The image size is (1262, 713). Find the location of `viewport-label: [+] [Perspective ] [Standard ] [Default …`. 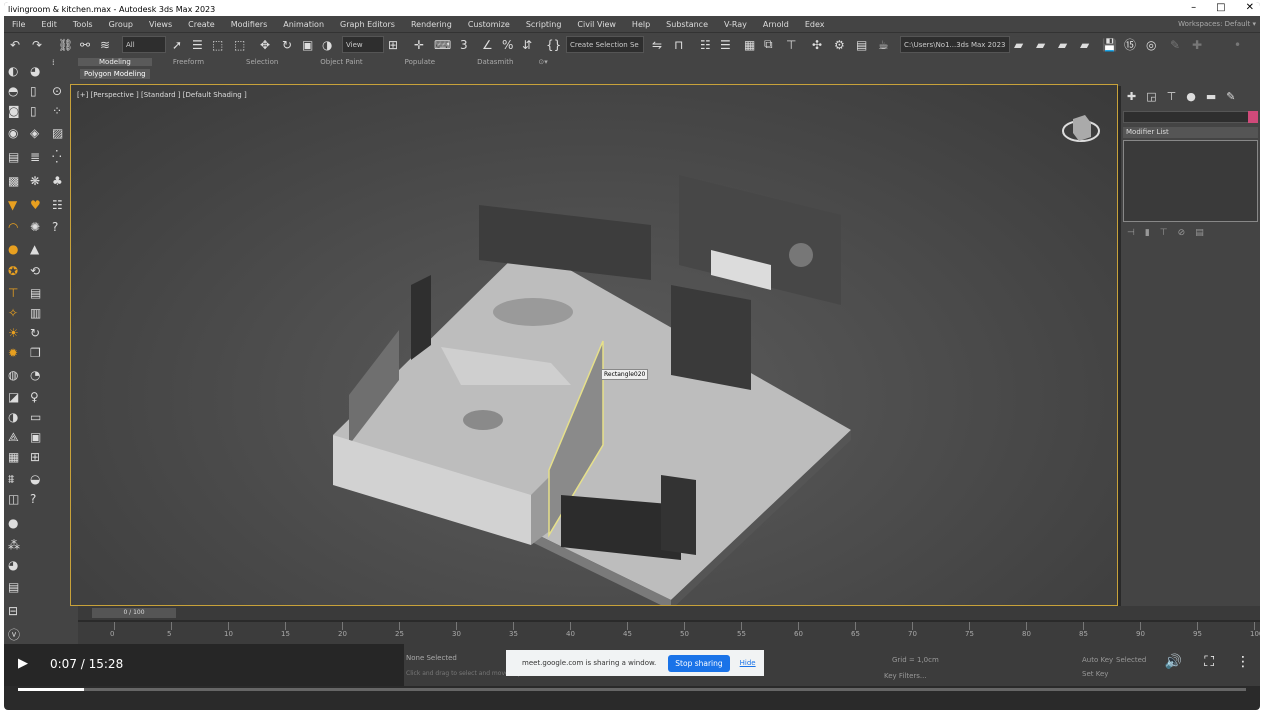

viewport-label: [+] [Perspective ] [Standard ] [Default … is located at coordinates (162, 95).